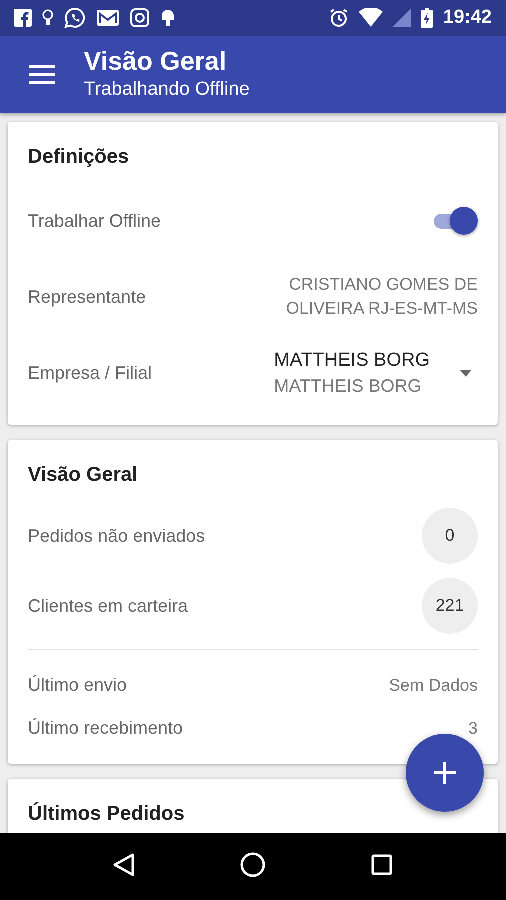  Describe the element at coordinates (107, 814) in the screenshot. I see `card-title: Últimos Pedidos` at that location.